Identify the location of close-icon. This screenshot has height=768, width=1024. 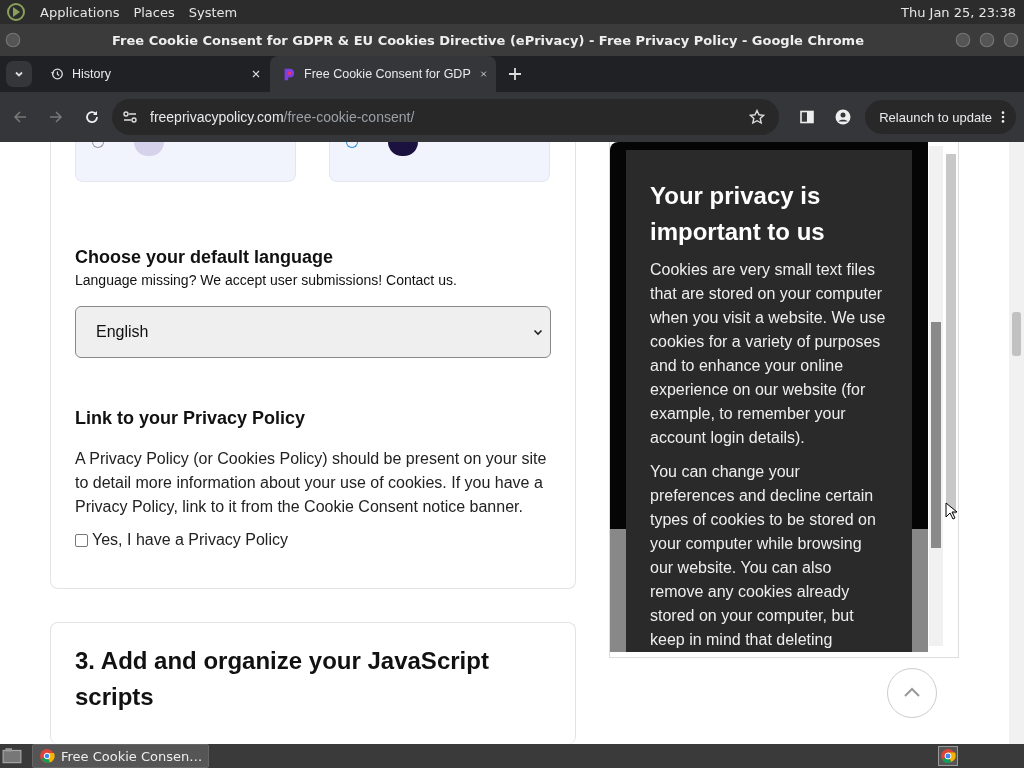
(1011, 40).